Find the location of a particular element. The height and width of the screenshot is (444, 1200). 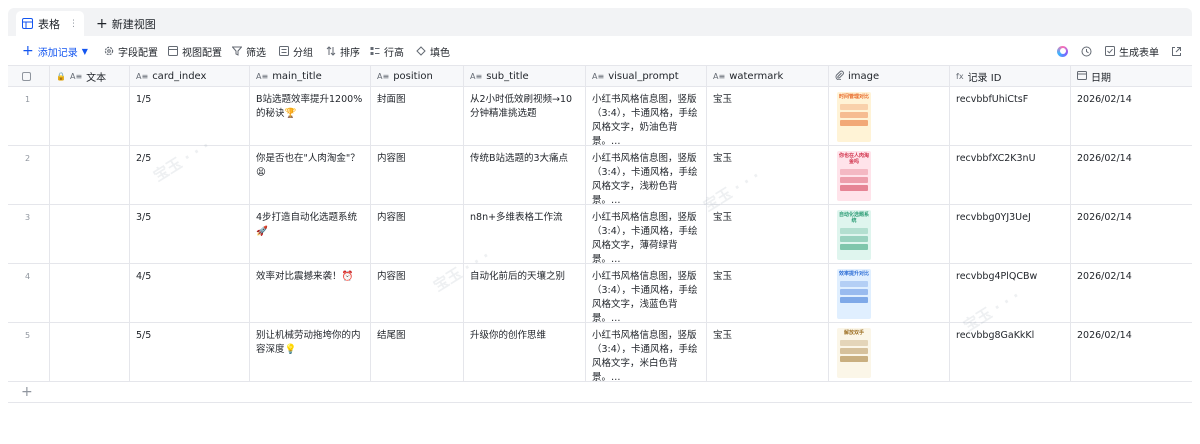

column-header-visual-prompt: A≡ visual_prompt is located at coordinates (646, 76).